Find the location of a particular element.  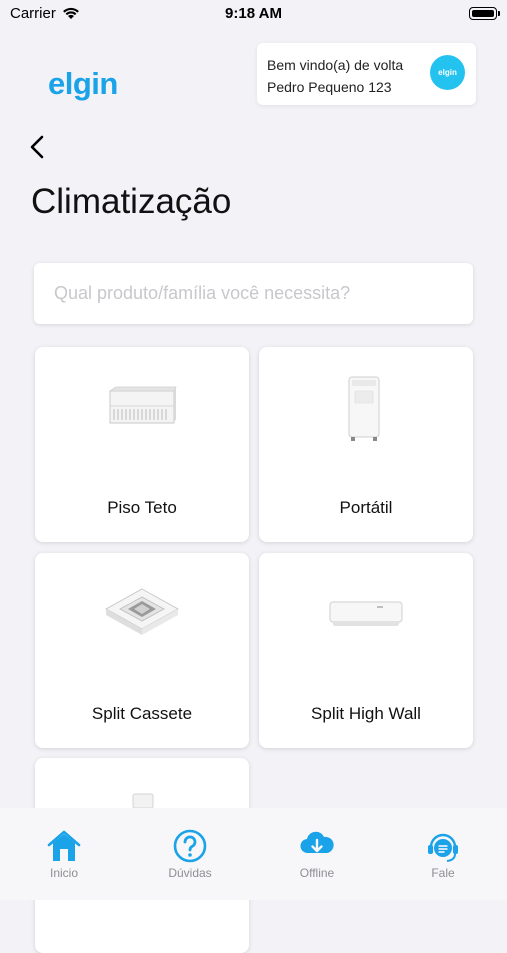

headset-icon is located at coordinates (443, 847).